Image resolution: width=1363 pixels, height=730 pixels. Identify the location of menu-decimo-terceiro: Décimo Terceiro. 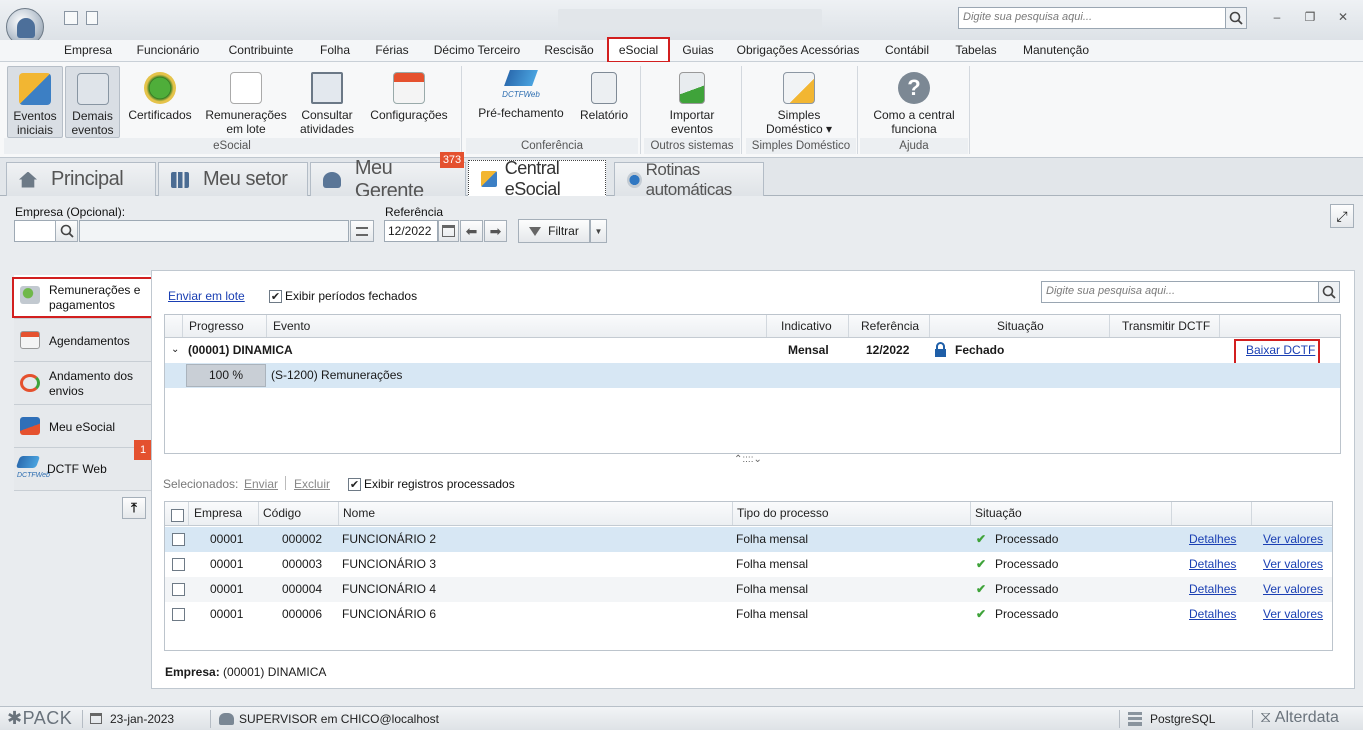
(477, 51).